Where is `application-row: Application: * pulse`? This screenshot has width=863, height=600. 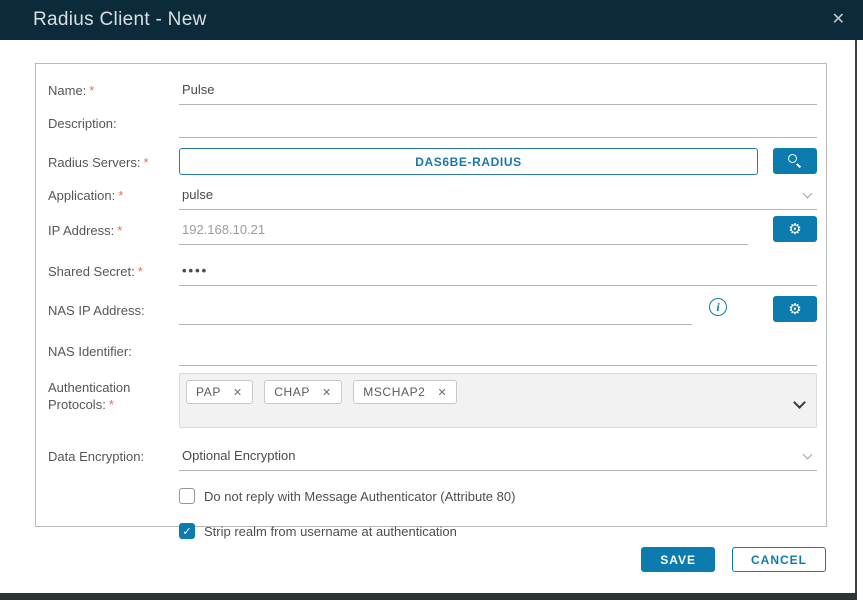 application-row: Application: * pulse is located at coordinates (432, 195).